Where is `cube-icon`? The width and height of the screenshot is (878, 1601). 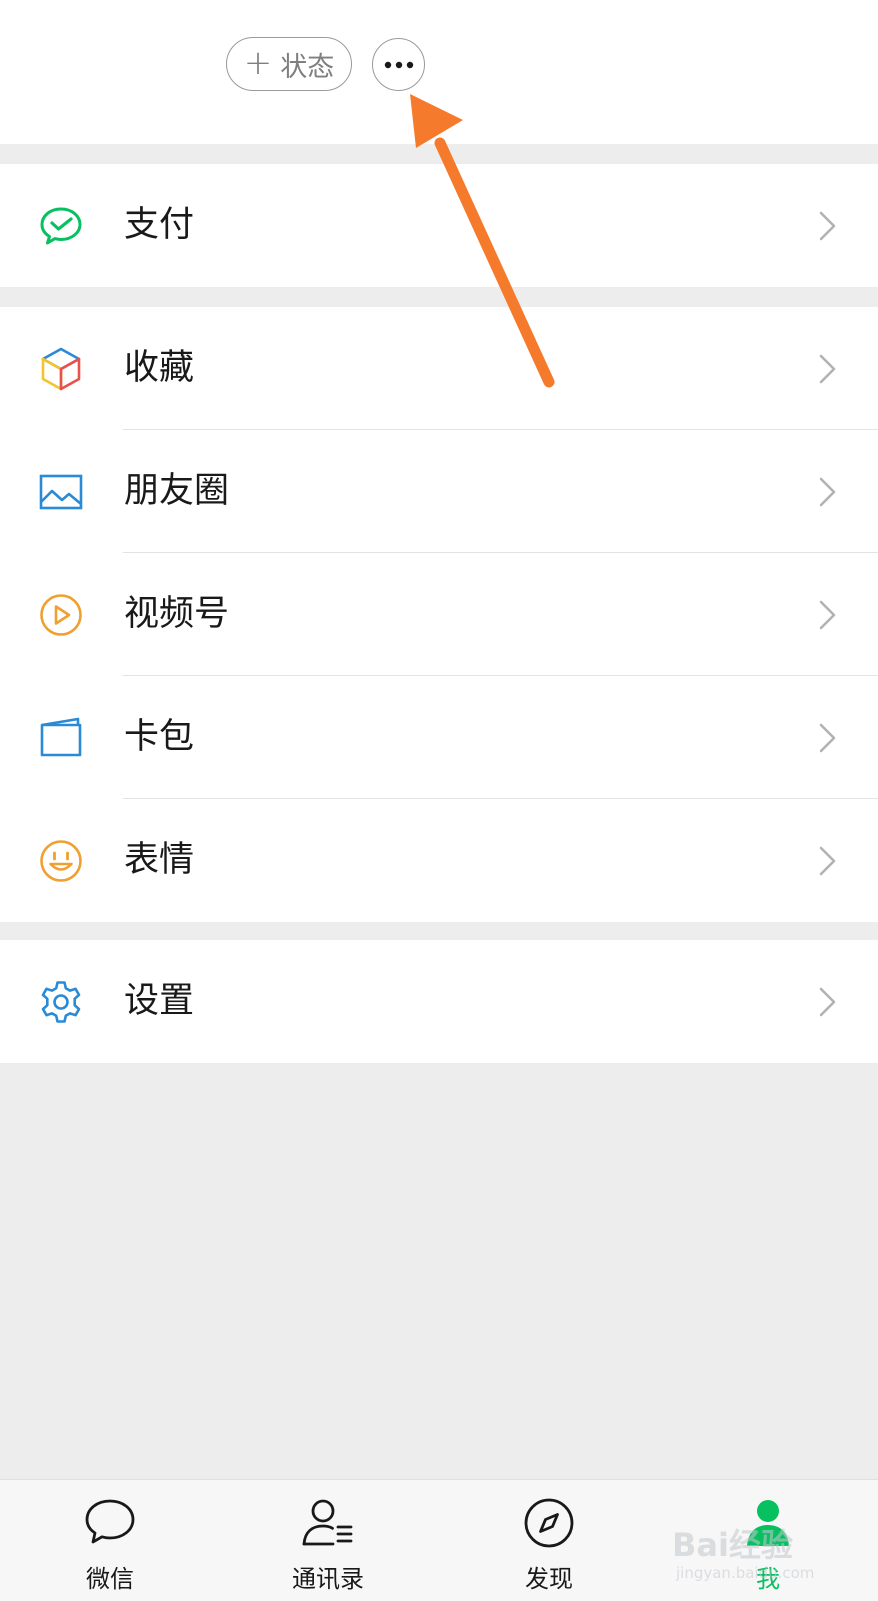
cube-icon is located at coordinates (61, 369).